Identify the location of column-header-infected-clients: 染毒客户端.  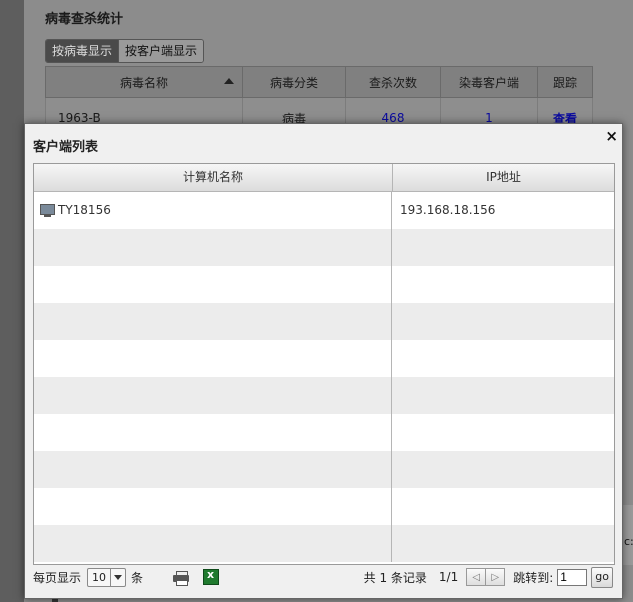
(489, 82).